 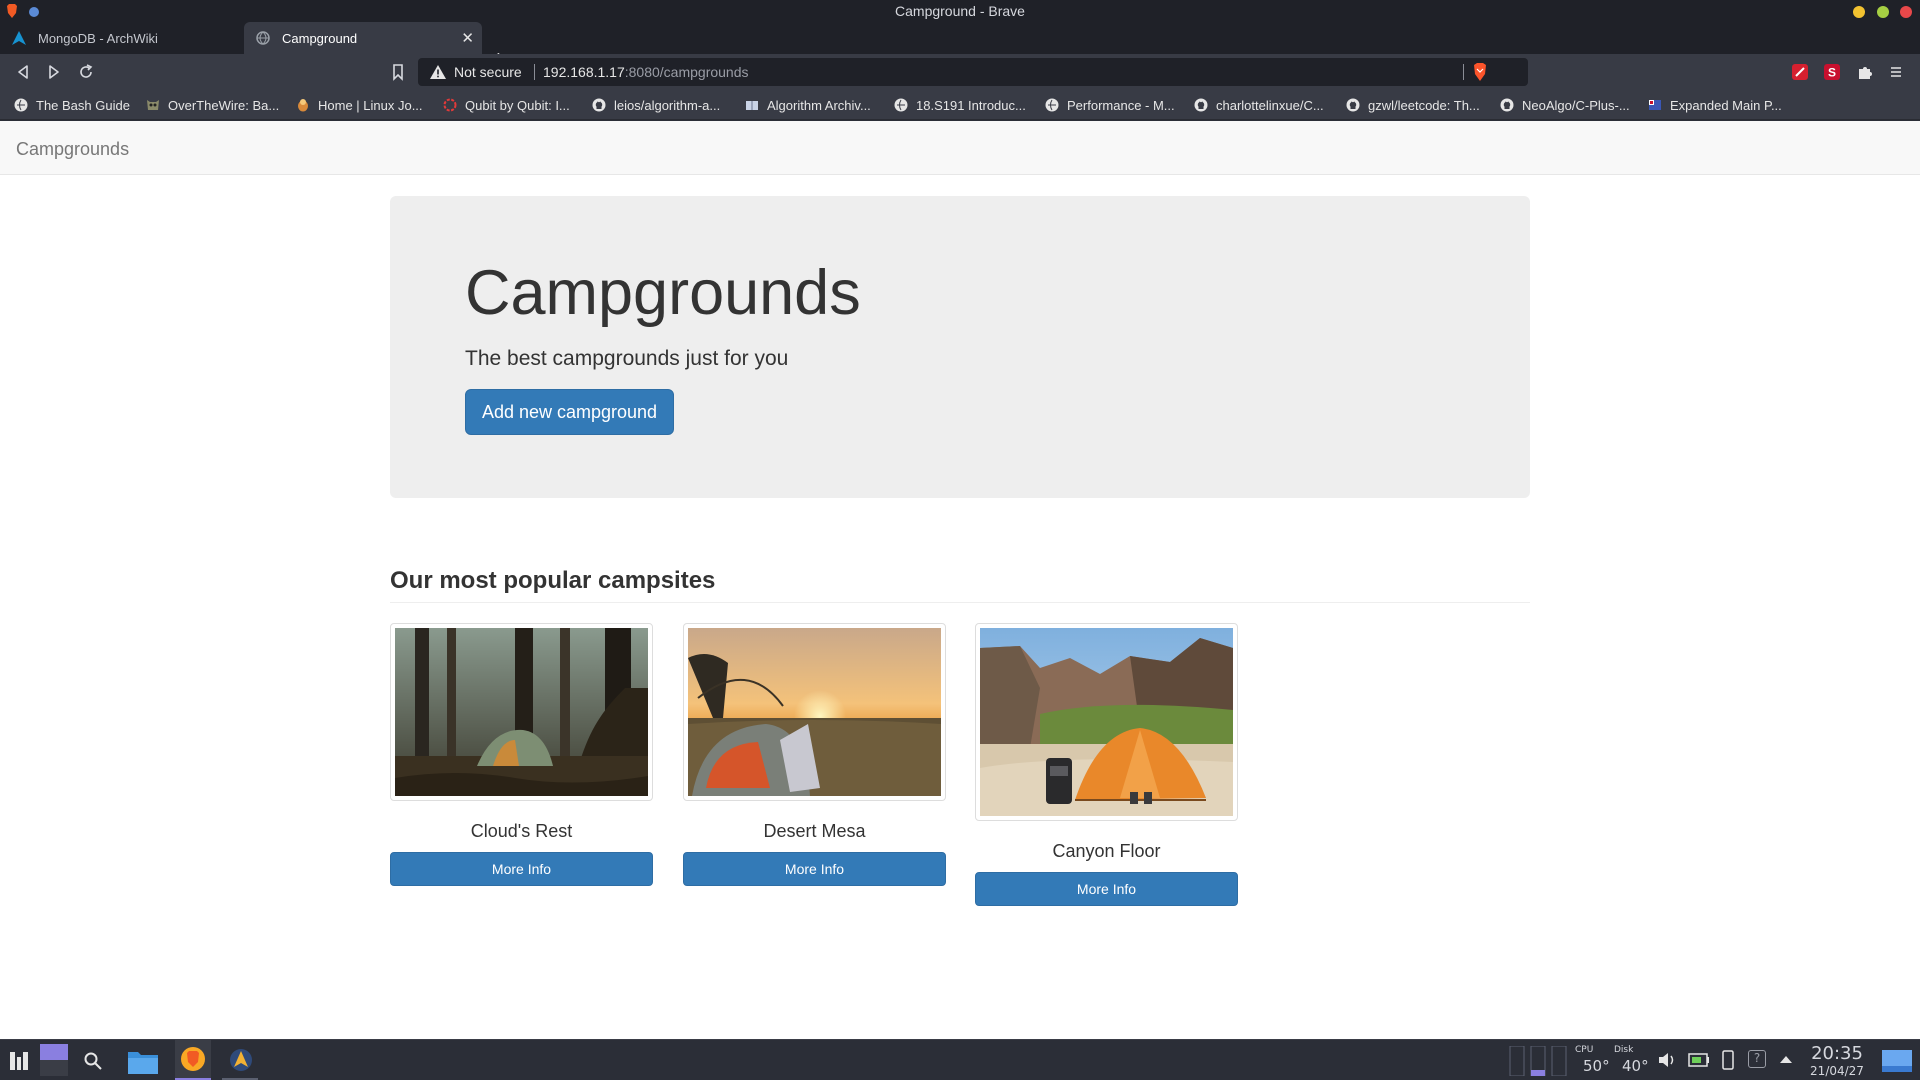 What do you see at coordinates (1699, 1060) in the screenshot?
I see `battery-icon` at bounding box center [1699, 1060].